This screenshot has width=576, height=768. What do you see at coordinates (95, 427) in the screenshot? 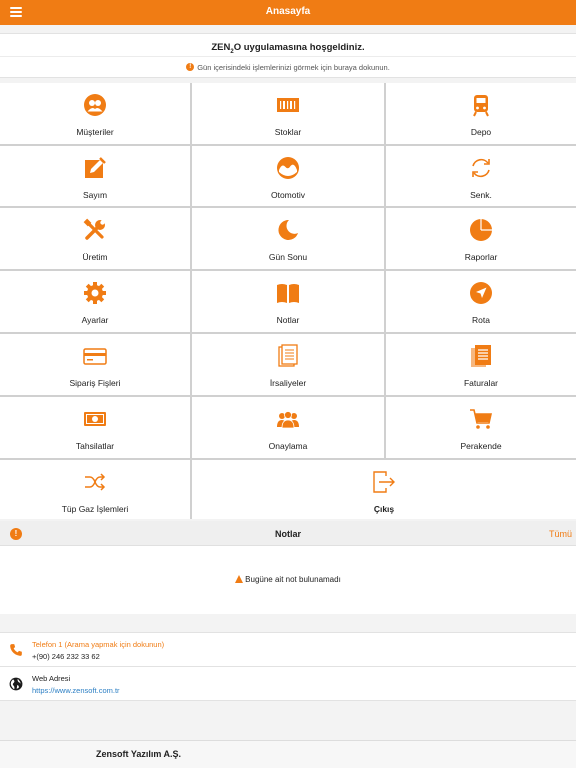
I see `menu-tile-tahsilatlar: Tahsilatlar` at bounding box center [95, 427].